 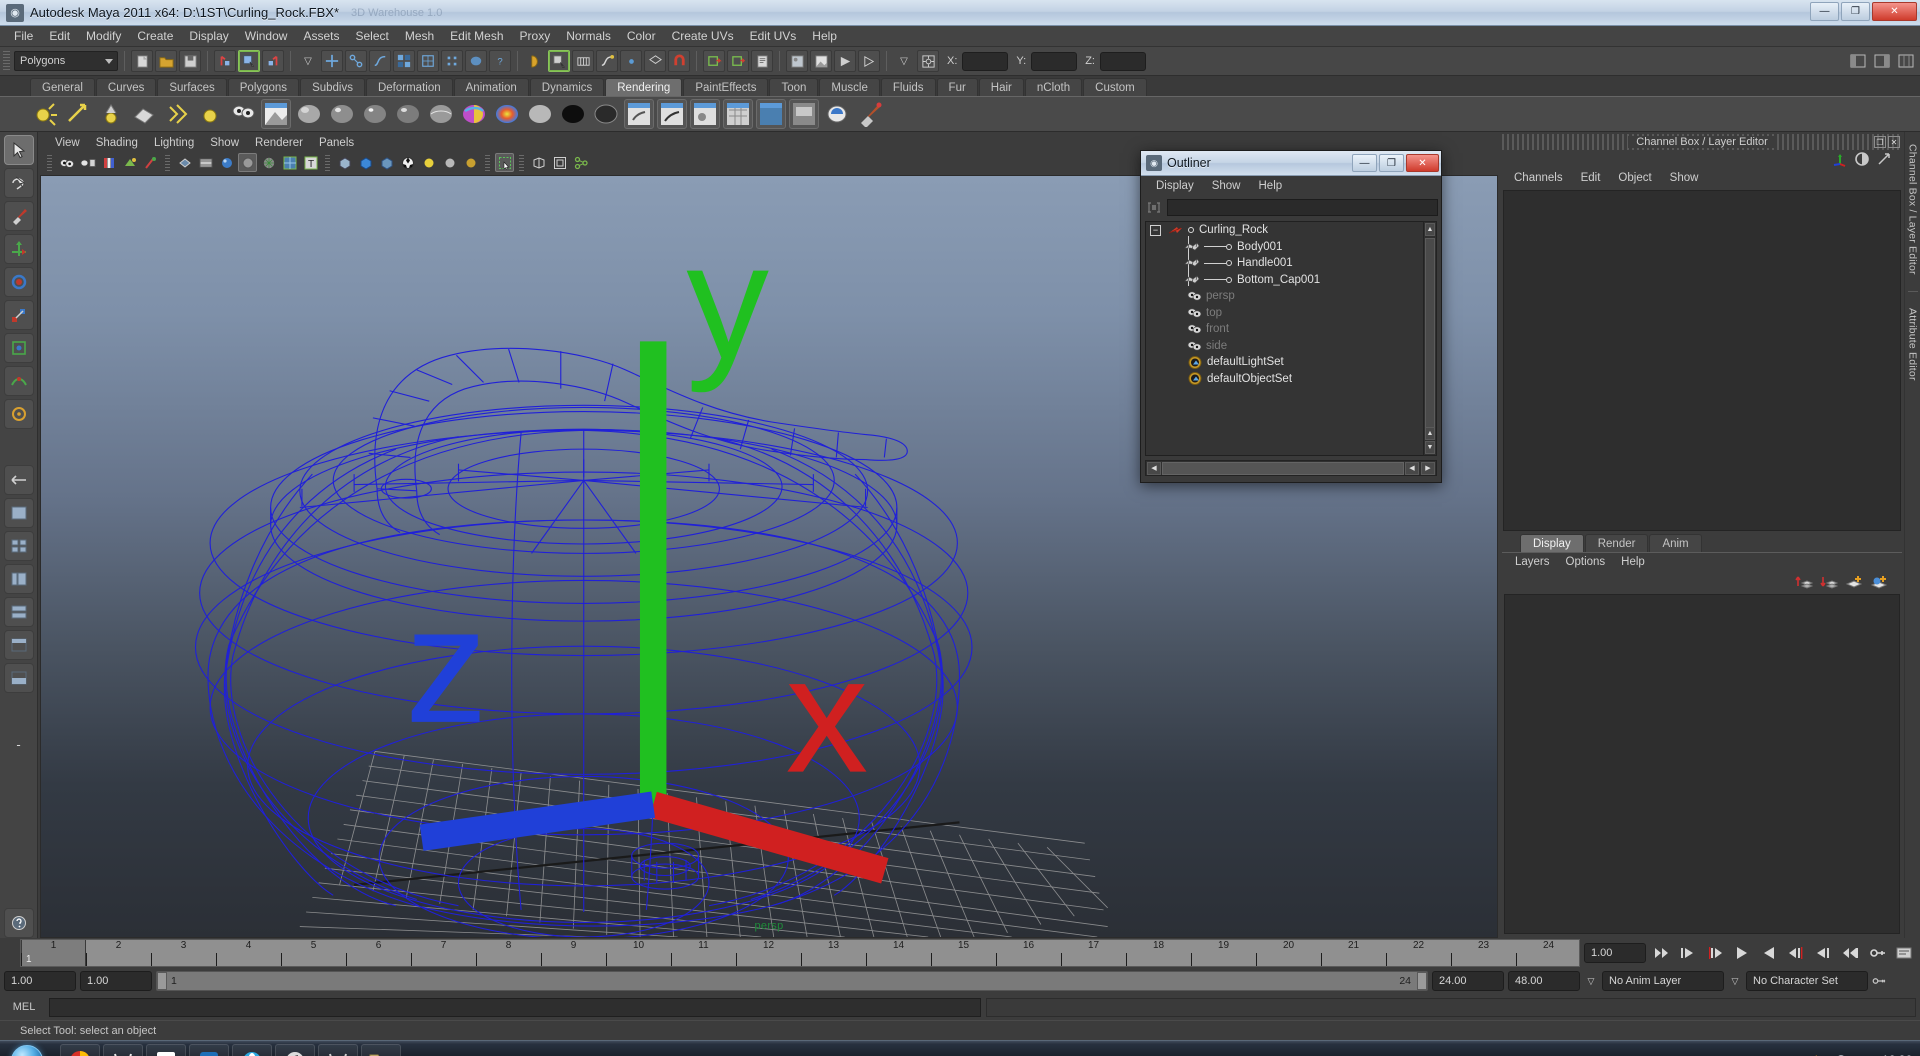 What do you see at coordinates (1291, 263) in the screenshot?
I see `outliner-item-handle001: Handle001` at bounding box center [1291, 263].